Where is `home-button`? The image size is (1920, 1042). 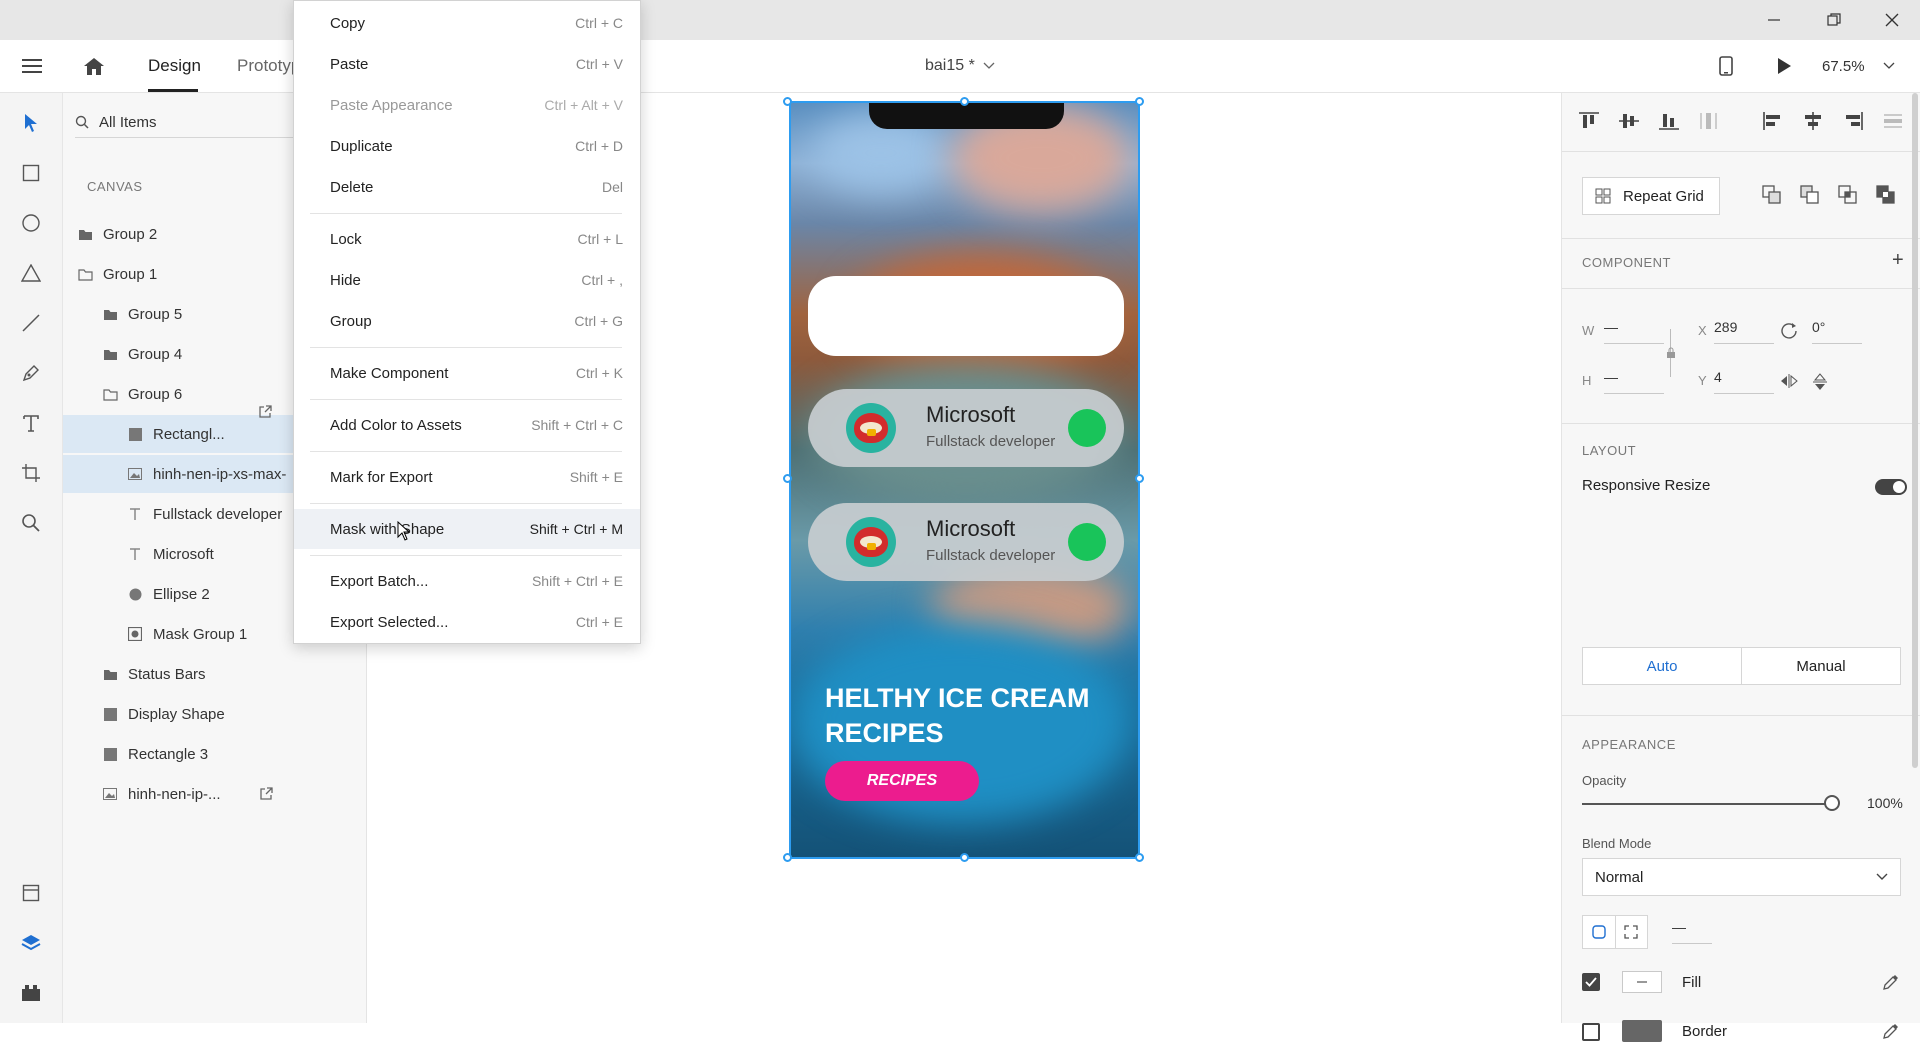 home-button is located at coordinates (94, 66).